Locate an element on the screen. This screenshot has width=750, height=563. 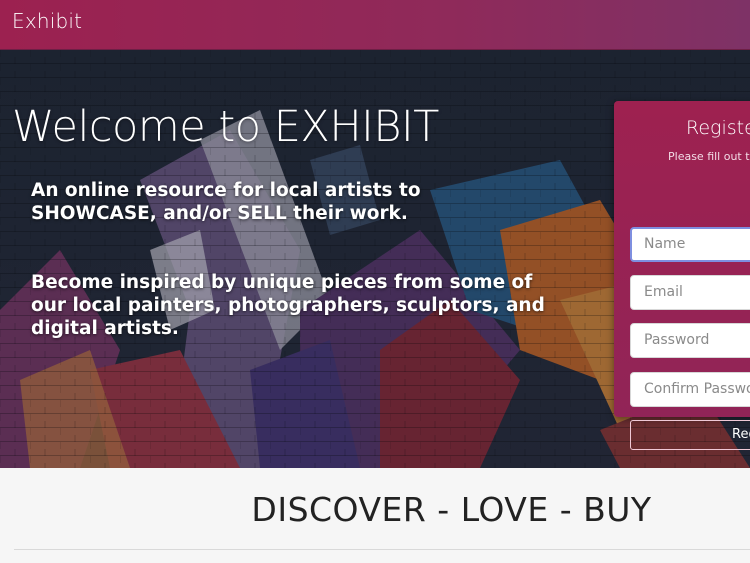
top-navbar: Exhibit is located at coordinates (375, 25).